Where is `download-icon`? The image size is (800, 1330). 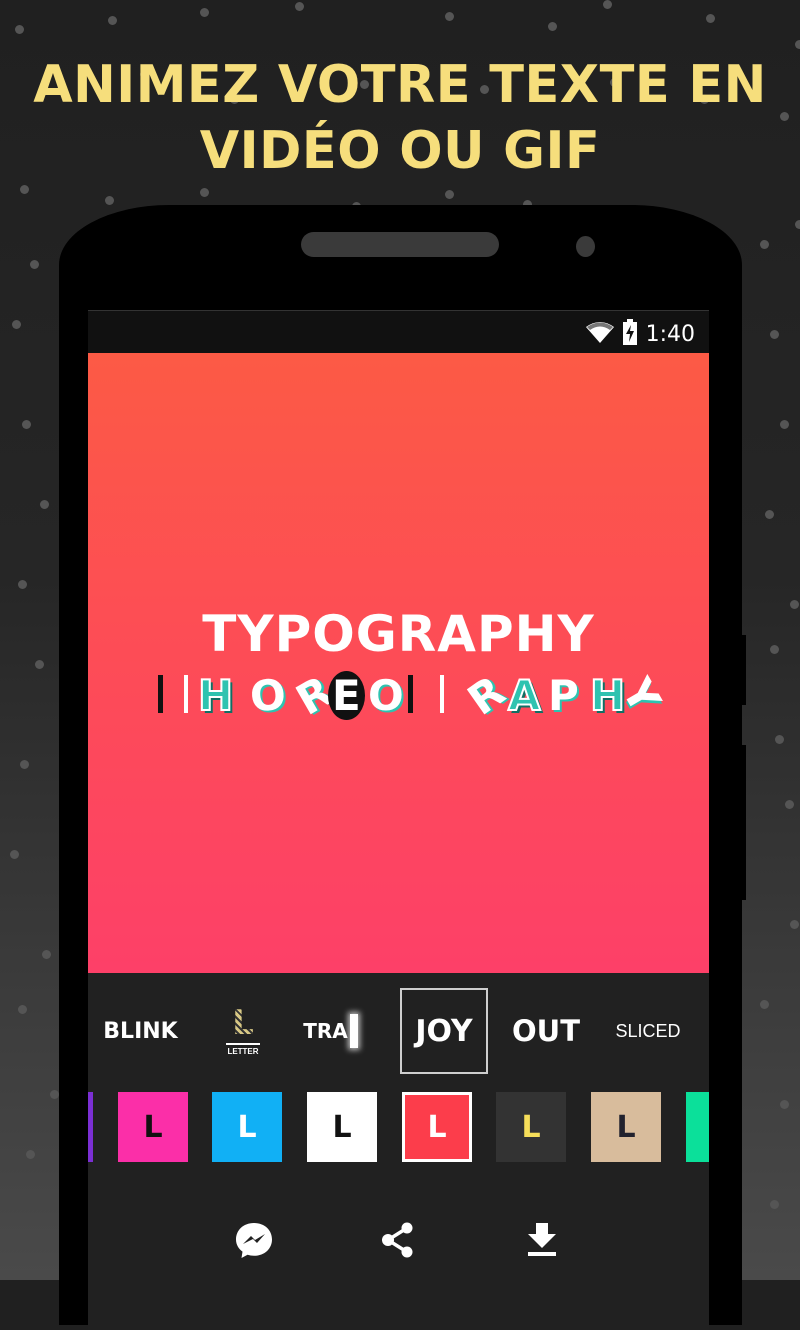 download-icon is located at coordinates (542, 1242).